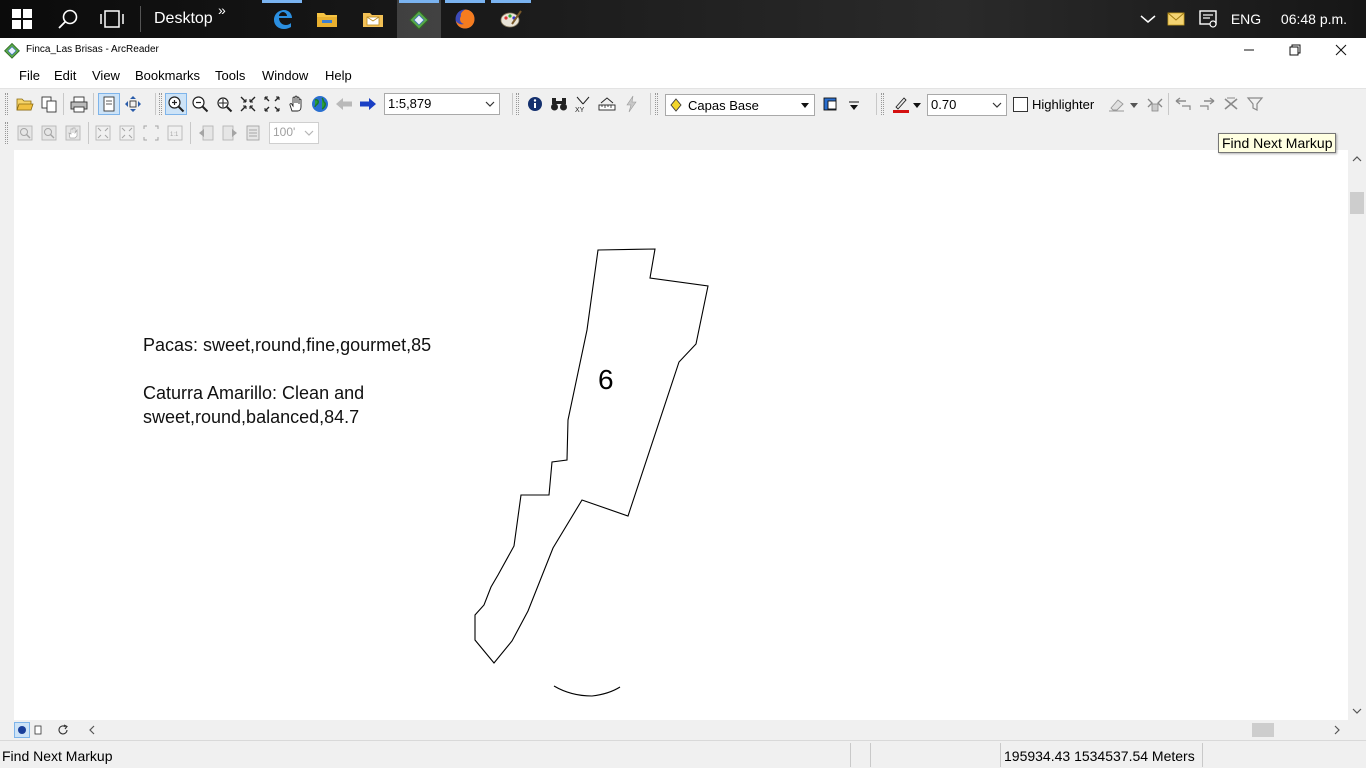 The image size is (1366, 768). What do you see at coordinates (73, 133) in the screenshot?
I see `layout-pan-button` at bounding box center [73, 133].